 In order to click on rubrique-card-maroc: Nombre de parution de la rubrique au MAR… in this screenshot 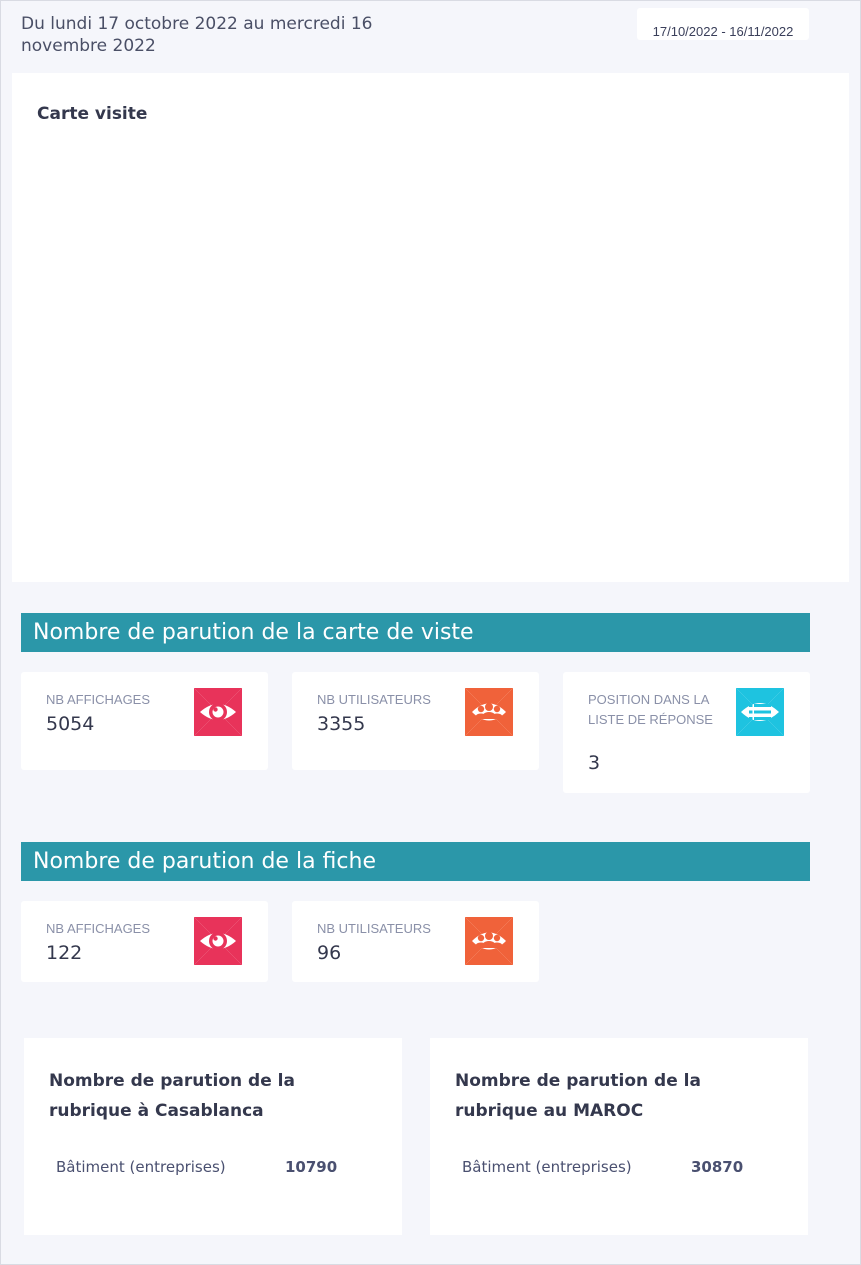, I will do `click(619, 1136)`.